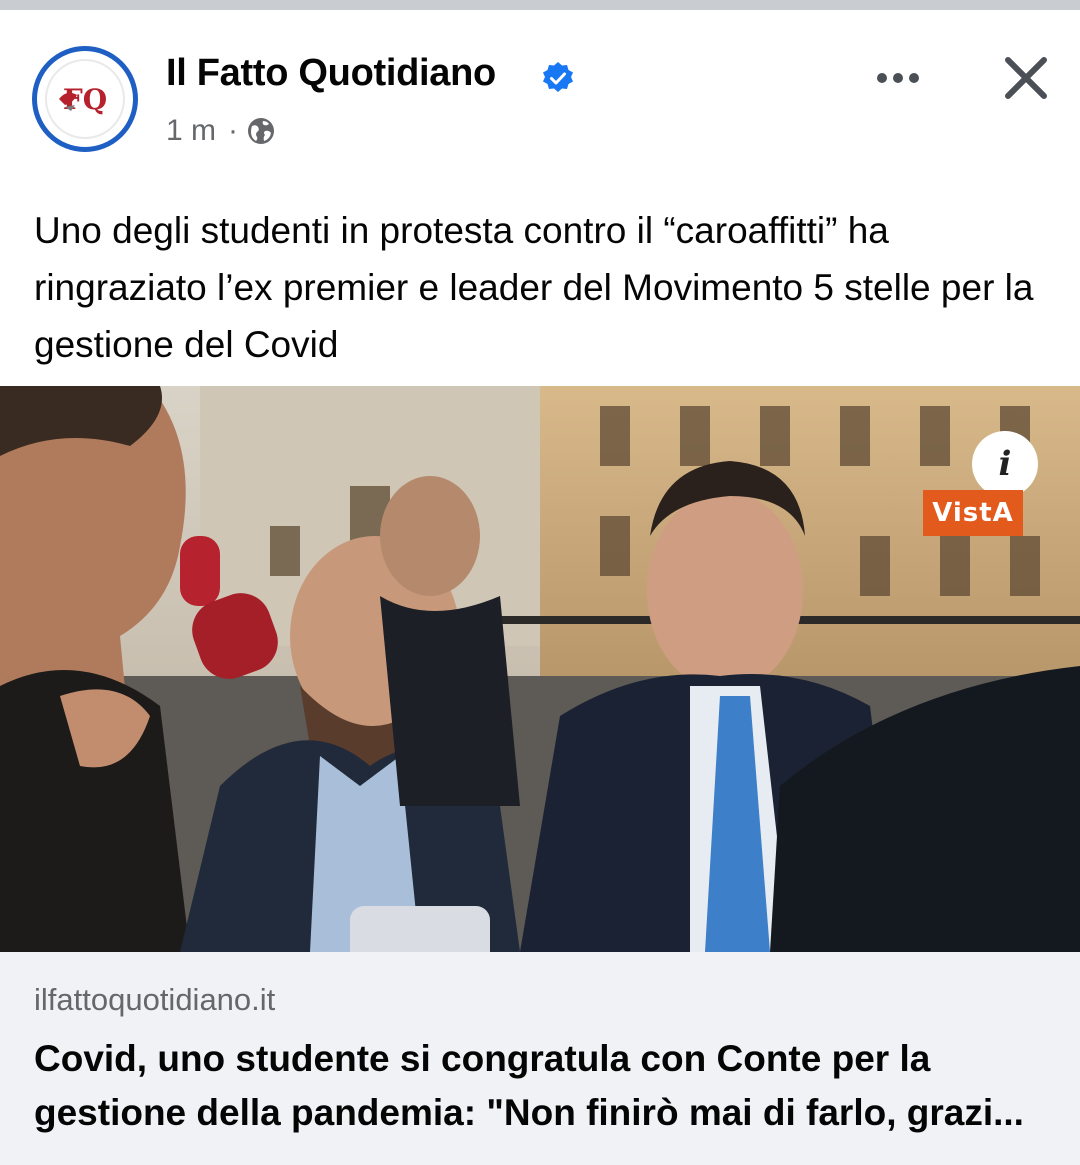  Describe the element at coordinates (973, 513) in the screenshot. I see `vista-watermark: VistA` at that location.